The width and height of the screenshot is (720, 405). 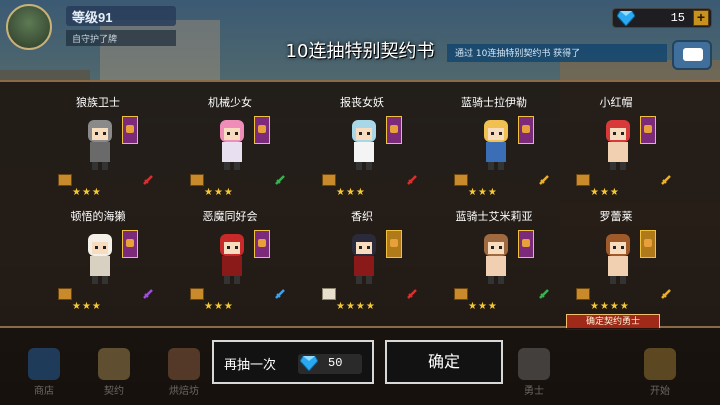 I want to click on chat-button, so click(x=692, y=55).